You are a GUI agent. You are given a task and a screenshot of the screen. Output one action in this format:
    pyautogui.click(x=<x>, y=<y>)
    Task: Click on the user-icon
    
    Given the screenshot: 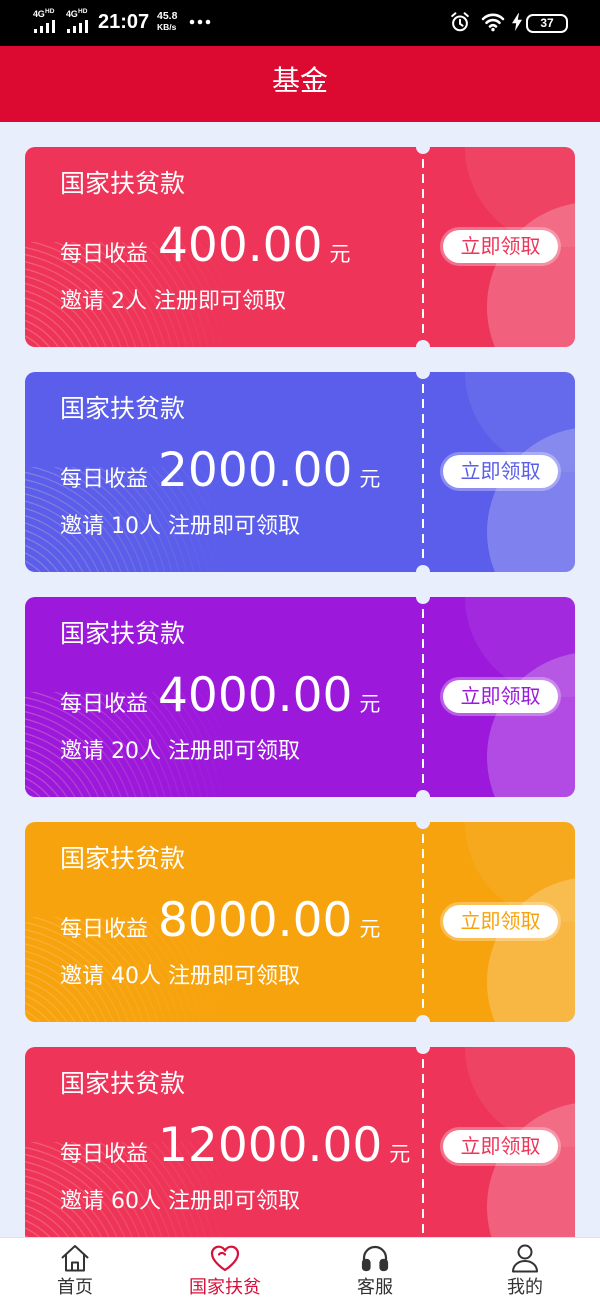 What is the action you would take?
    pyautogui.click(x=525, y=1258)
    